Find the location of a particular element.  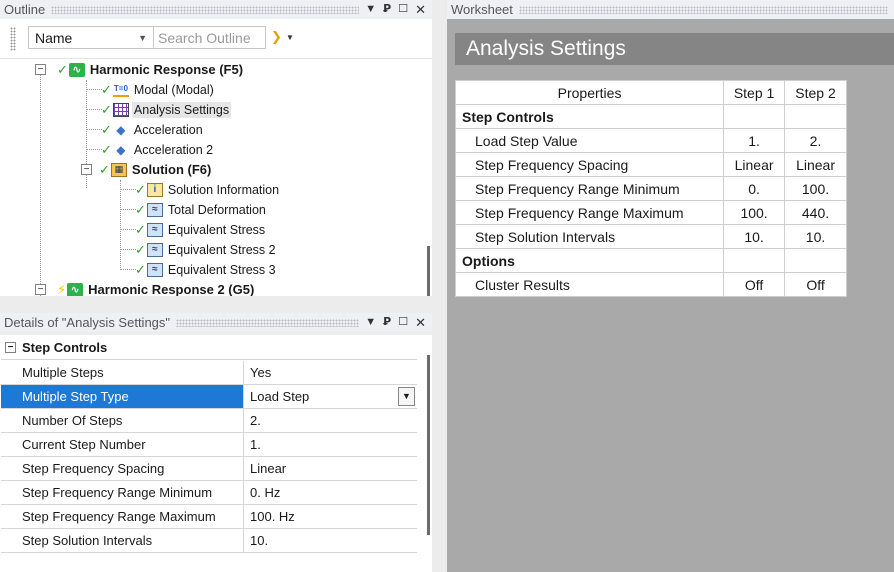

tree-item-modal: ✓ T=0 Modal (Modal) is located at coordinates (158, 89).